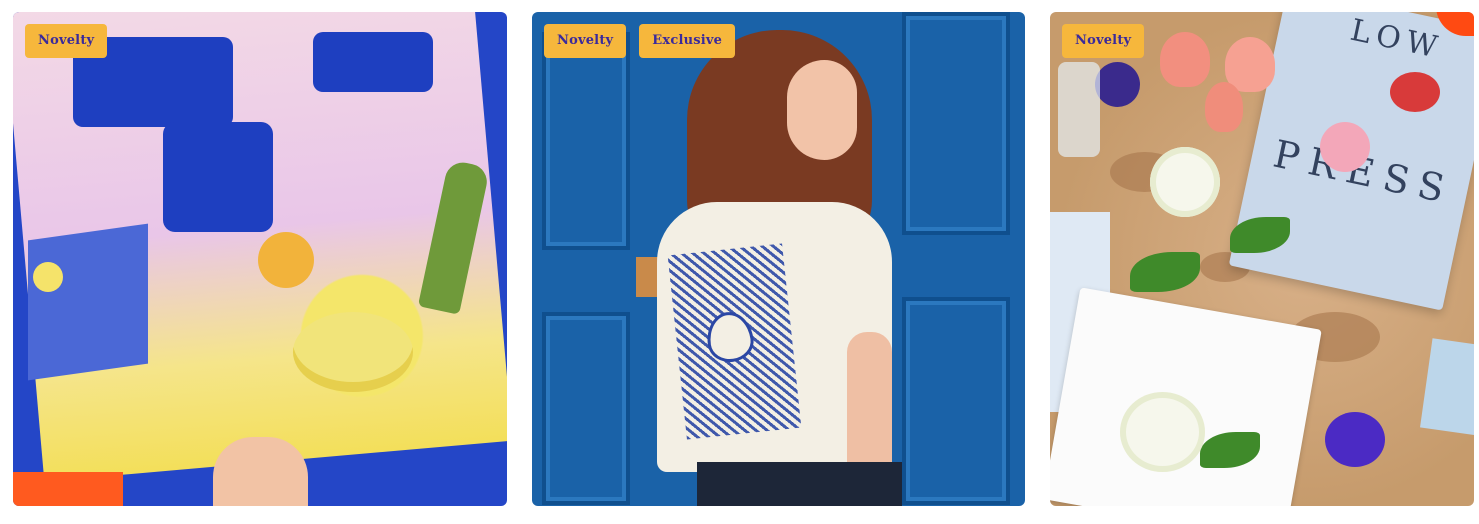 This screenshot has height=524, width=1479. I want to click on badge-group: Novelty Exclusive, so click(640, 41).